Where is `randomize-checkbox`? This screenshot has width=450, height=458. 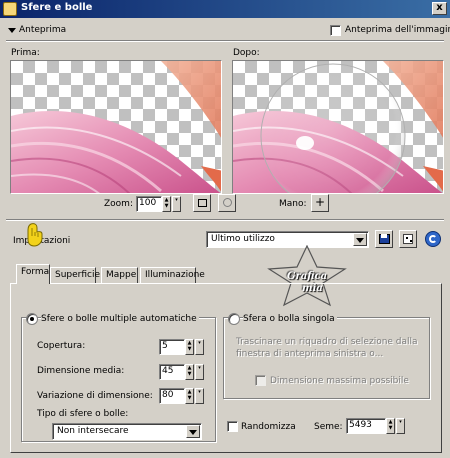
randomize-checkbox is located at coordinates (232, 426).